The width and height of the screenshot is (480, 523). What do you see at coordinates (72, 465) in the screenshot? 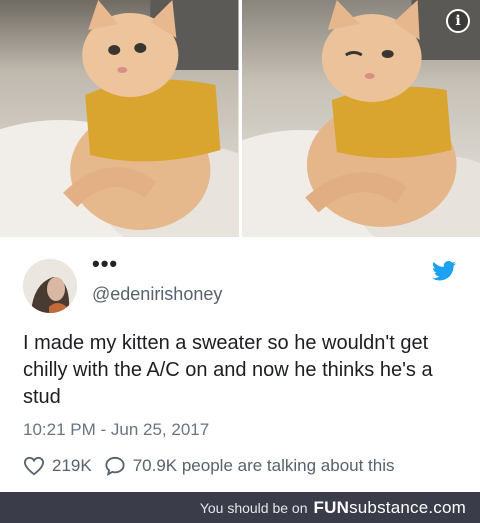
I see `like-count: 219K` at bounding box center [72, 465].